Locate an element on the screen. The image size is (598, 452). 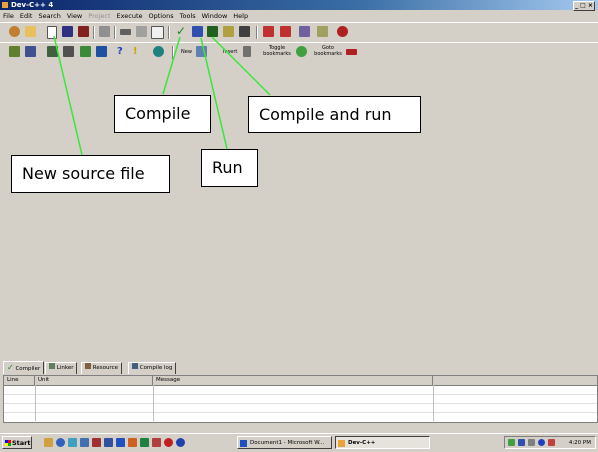
system-tray: 4:20 PM is located at coordinates (550, 442).